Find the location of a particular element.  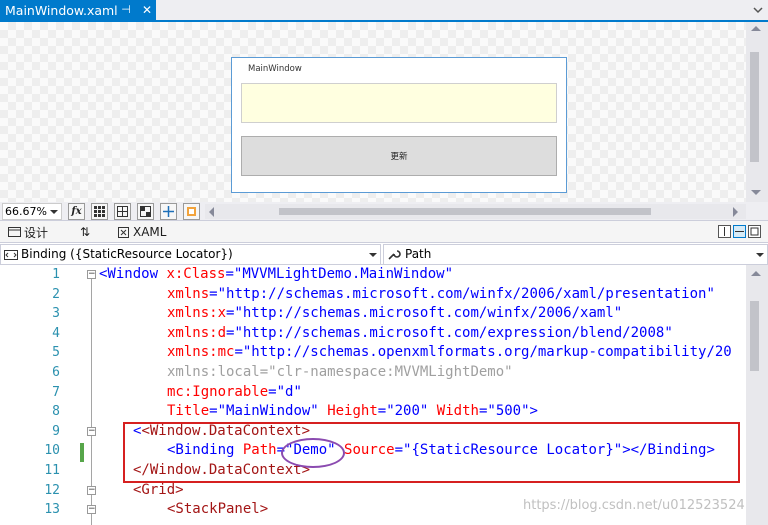

editor-vertical-scrollbar is located at coordinates (757, 395).